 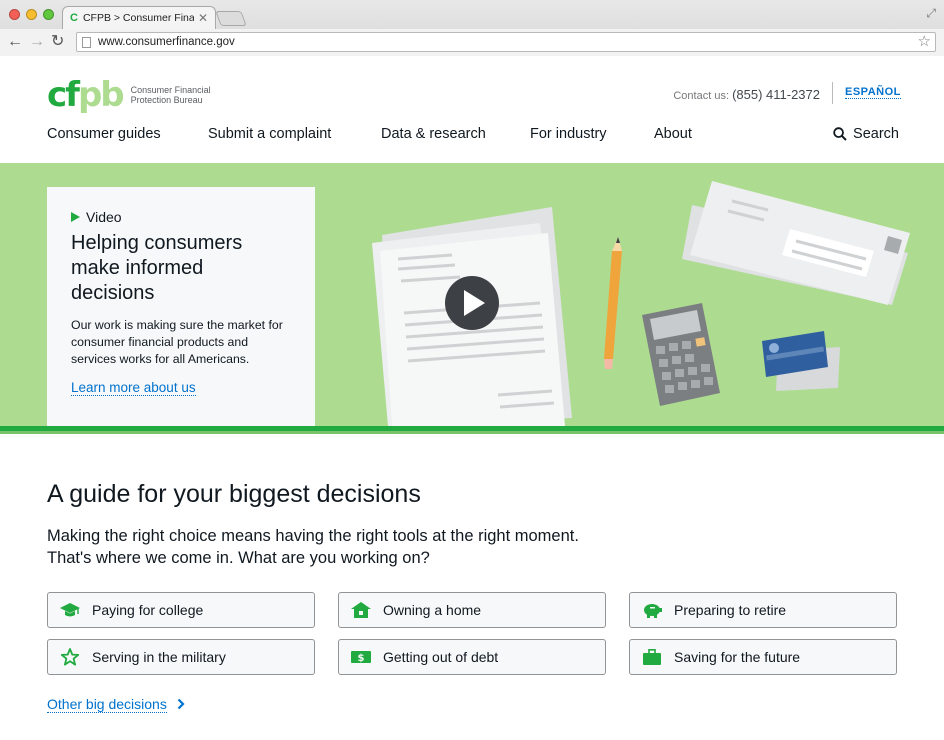 I want to click on play-triangle-icon, so click(x=75, y=217).